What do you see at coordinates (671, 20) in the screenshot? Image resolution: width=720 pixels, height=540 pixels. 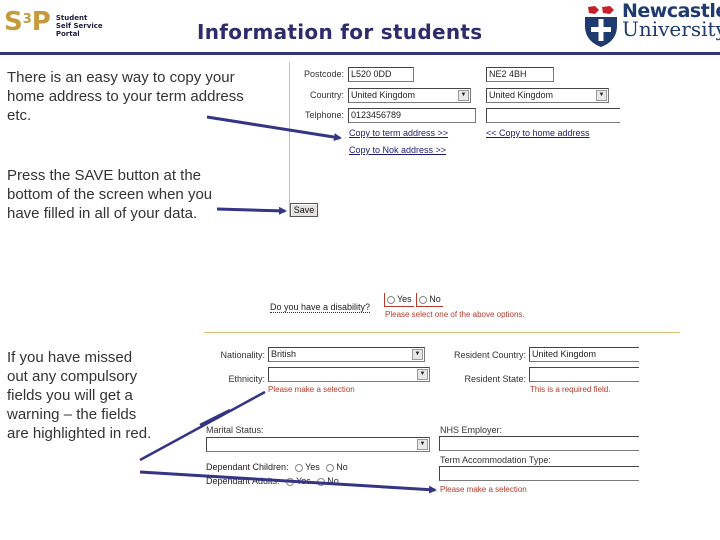 I see `university-name: Newcastle University` at bounding box center [671, 20].